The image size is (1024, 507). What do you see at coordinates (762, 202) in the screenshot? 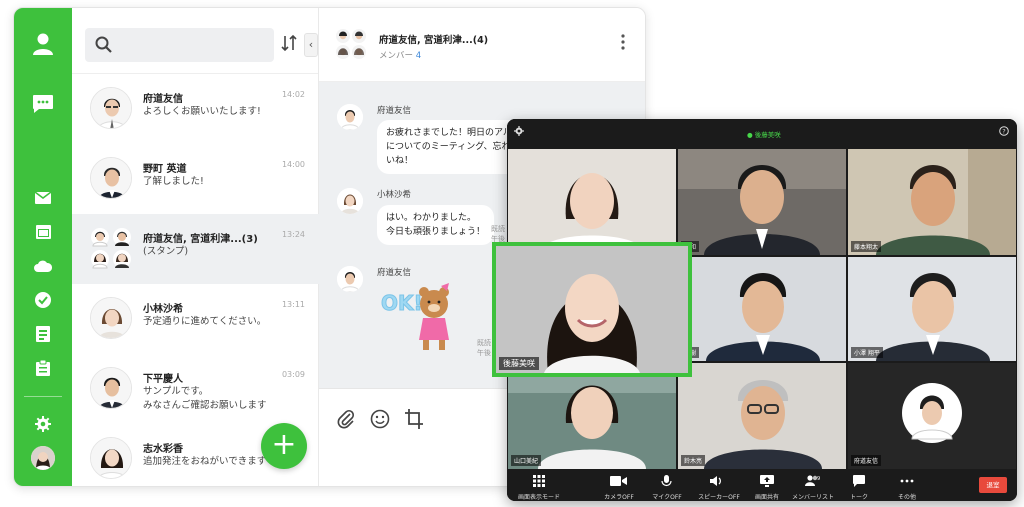
I see `participant-tile: 大和` at bounding box center [762, 202].